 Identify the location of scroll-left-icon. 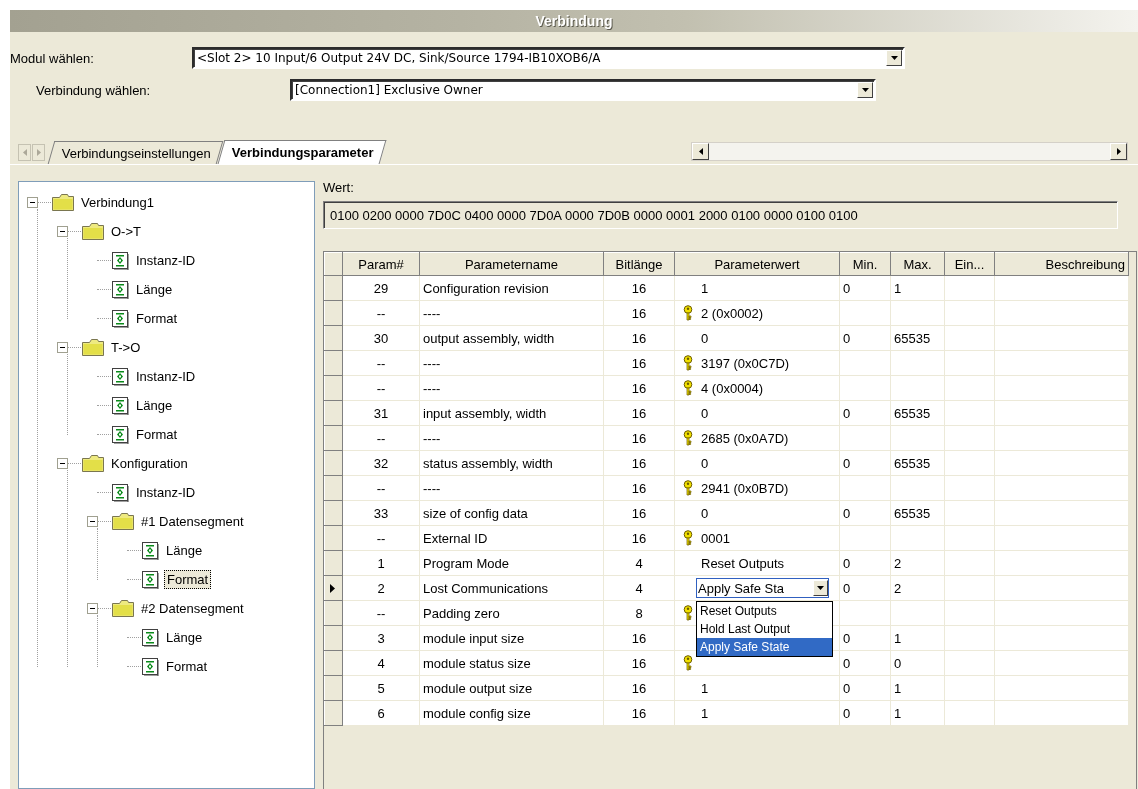
(700, 151).